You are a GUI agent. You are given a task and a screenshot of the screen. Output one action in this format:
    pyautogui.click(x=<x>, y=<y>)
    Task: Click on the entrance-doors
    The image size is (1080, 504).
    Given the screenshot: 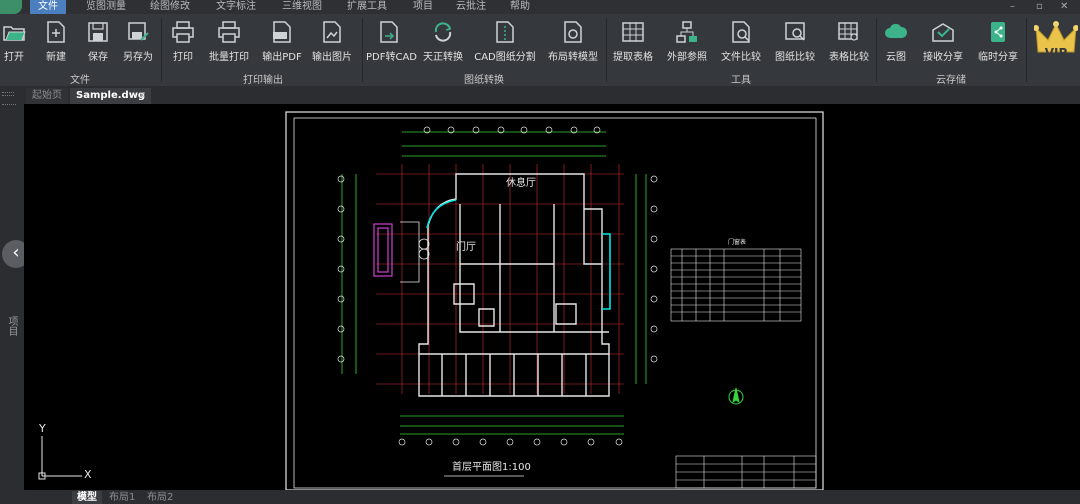 What is the action you would take?
    pyautogui.click(x=415, y=252)
    